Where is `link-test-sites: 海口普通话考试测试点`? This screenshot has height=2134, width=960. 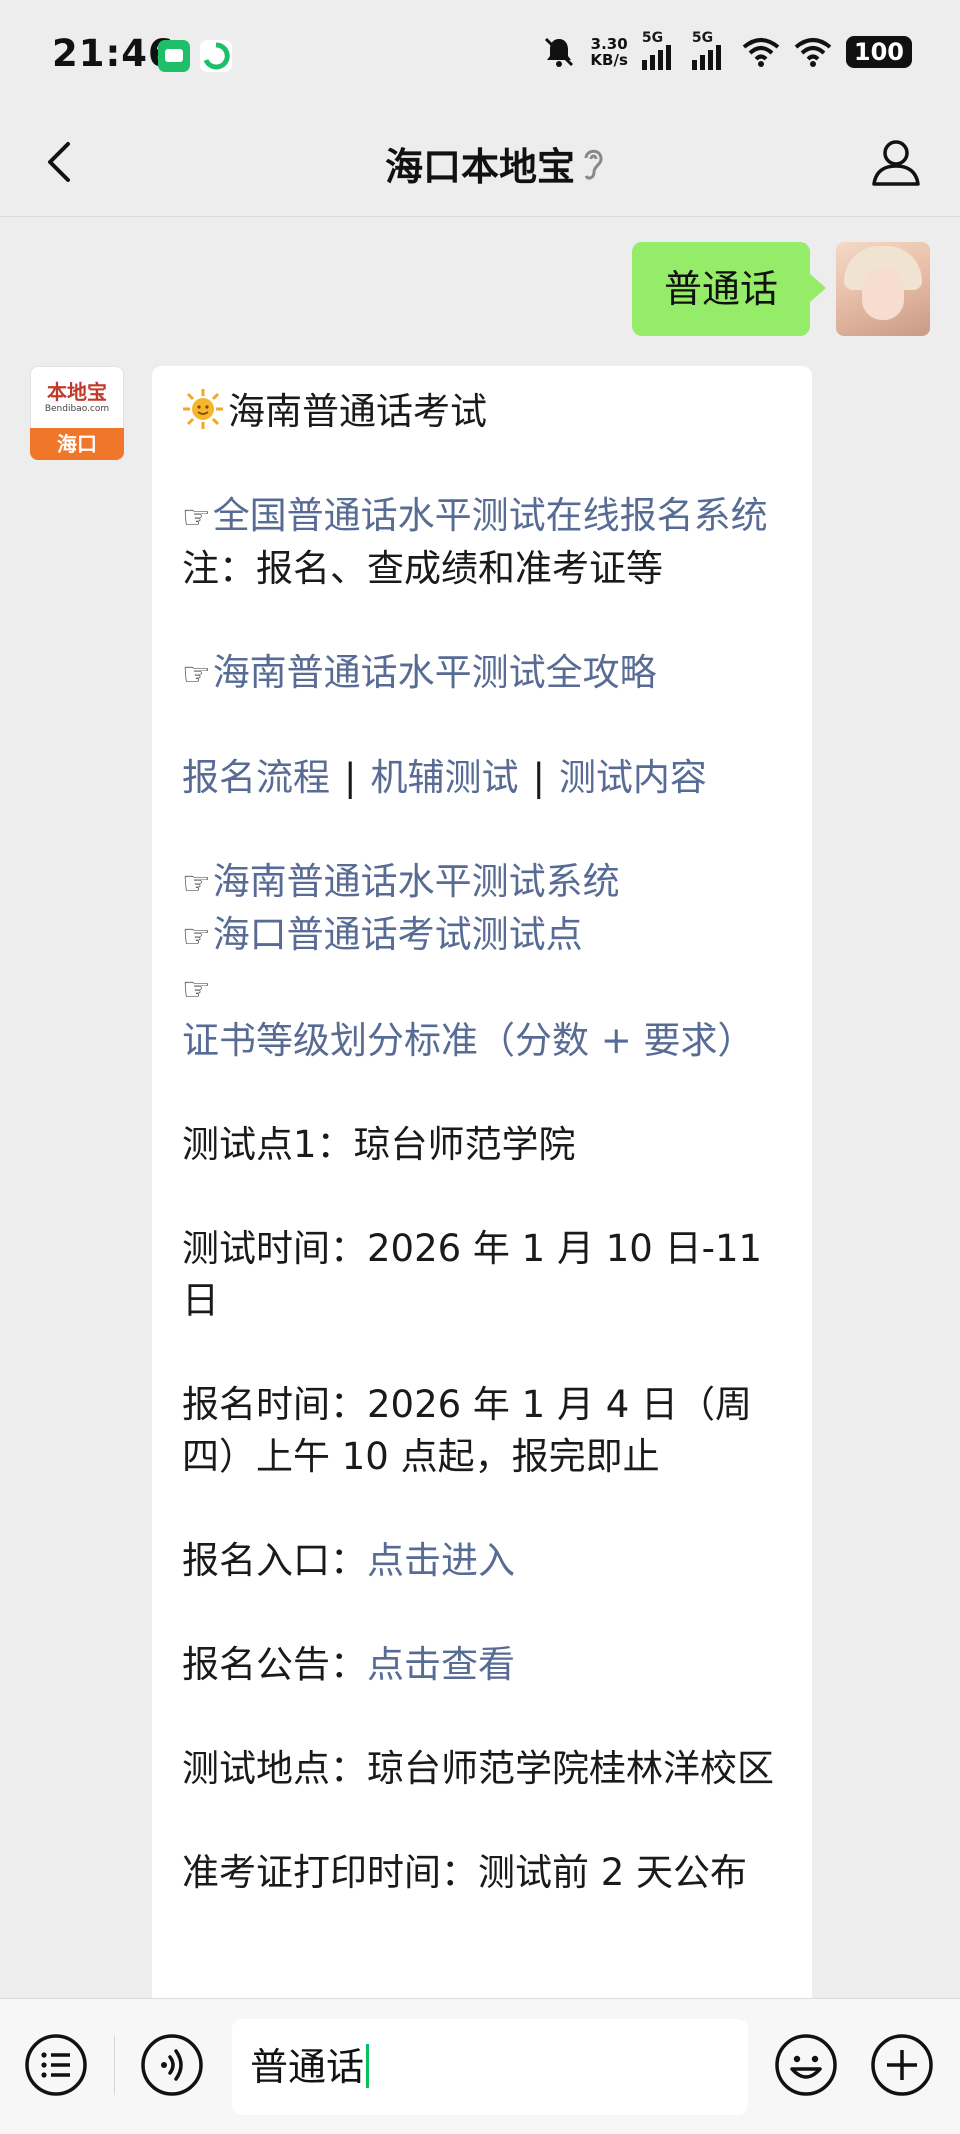 link-test-sites: 海口普通话考试测试点 is located at coordinates (398, 934).